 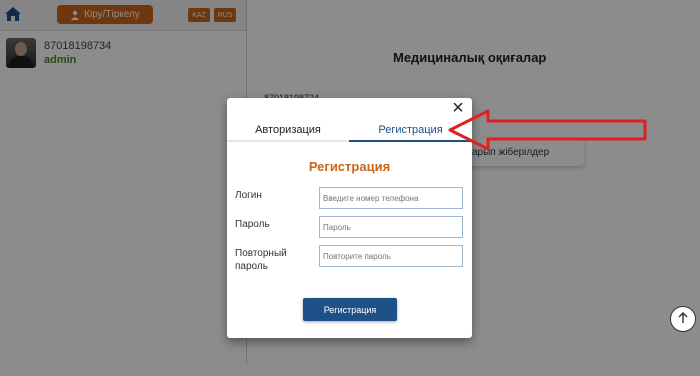 I want to click on repeat-password-input, so click(x=391, y=256).